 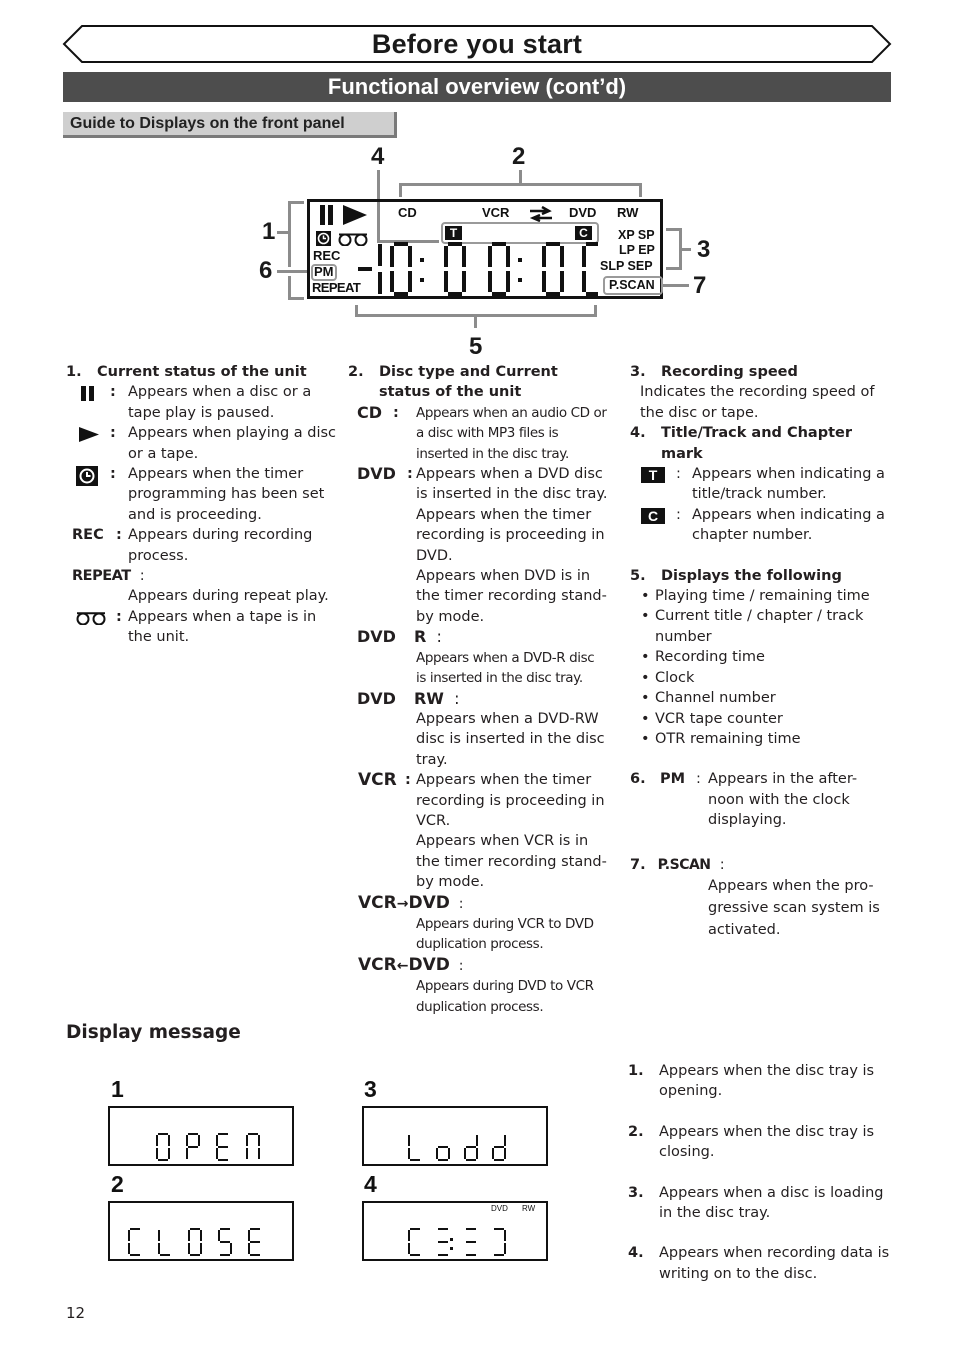 I want to click on lcd-vcr: VCR, so click(x=496, y=212).